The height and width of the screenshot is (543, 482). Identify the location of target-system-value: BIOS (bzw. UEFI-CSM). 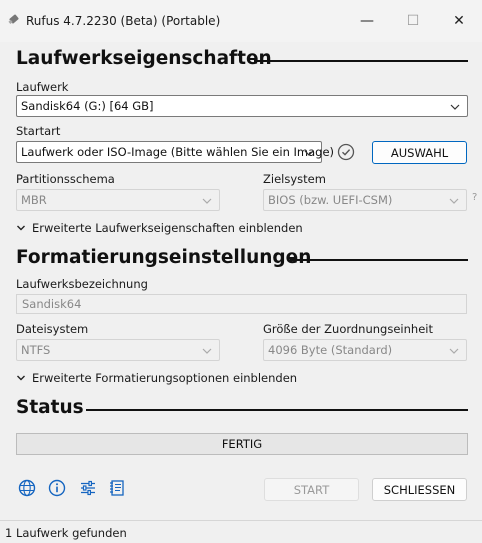
(330, 200).